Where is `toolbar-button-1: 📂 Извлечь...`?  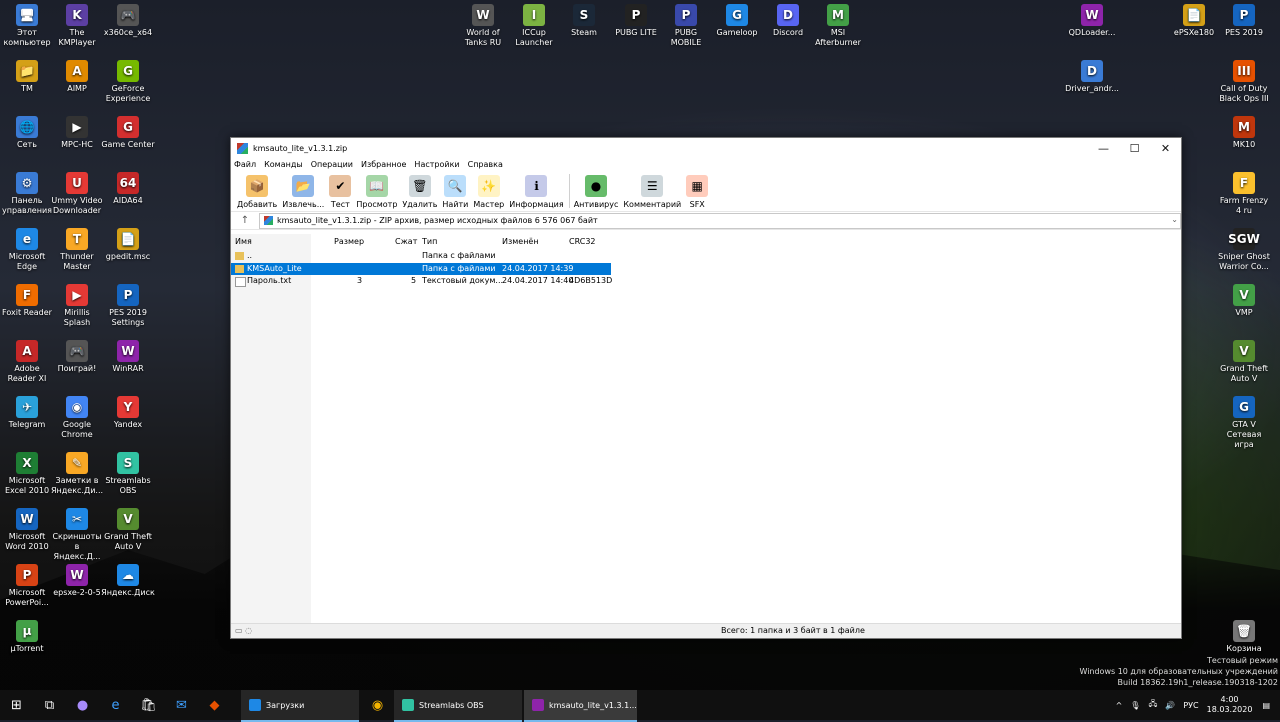 toolbar-button-1: 📂 Извлечь... is located at coordinates (303, 193).